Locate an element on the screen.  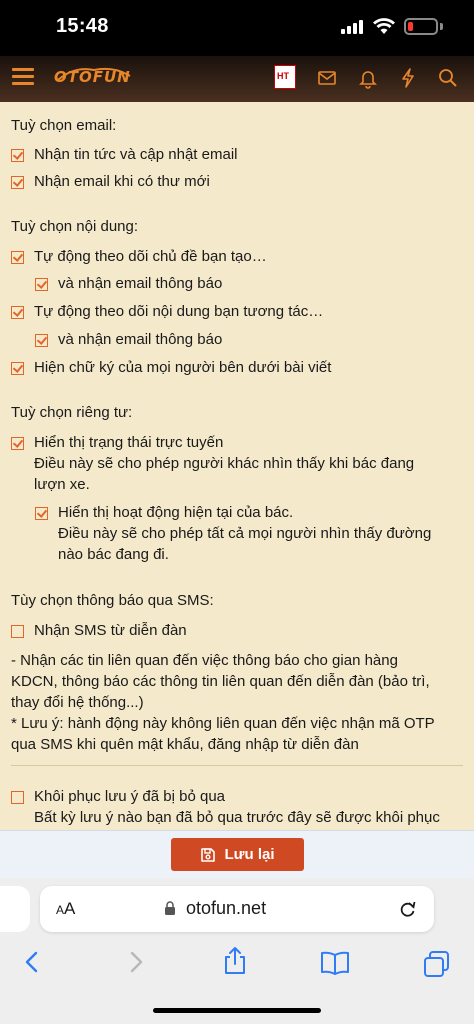
forward-icon is located at coordinates (136, 962).